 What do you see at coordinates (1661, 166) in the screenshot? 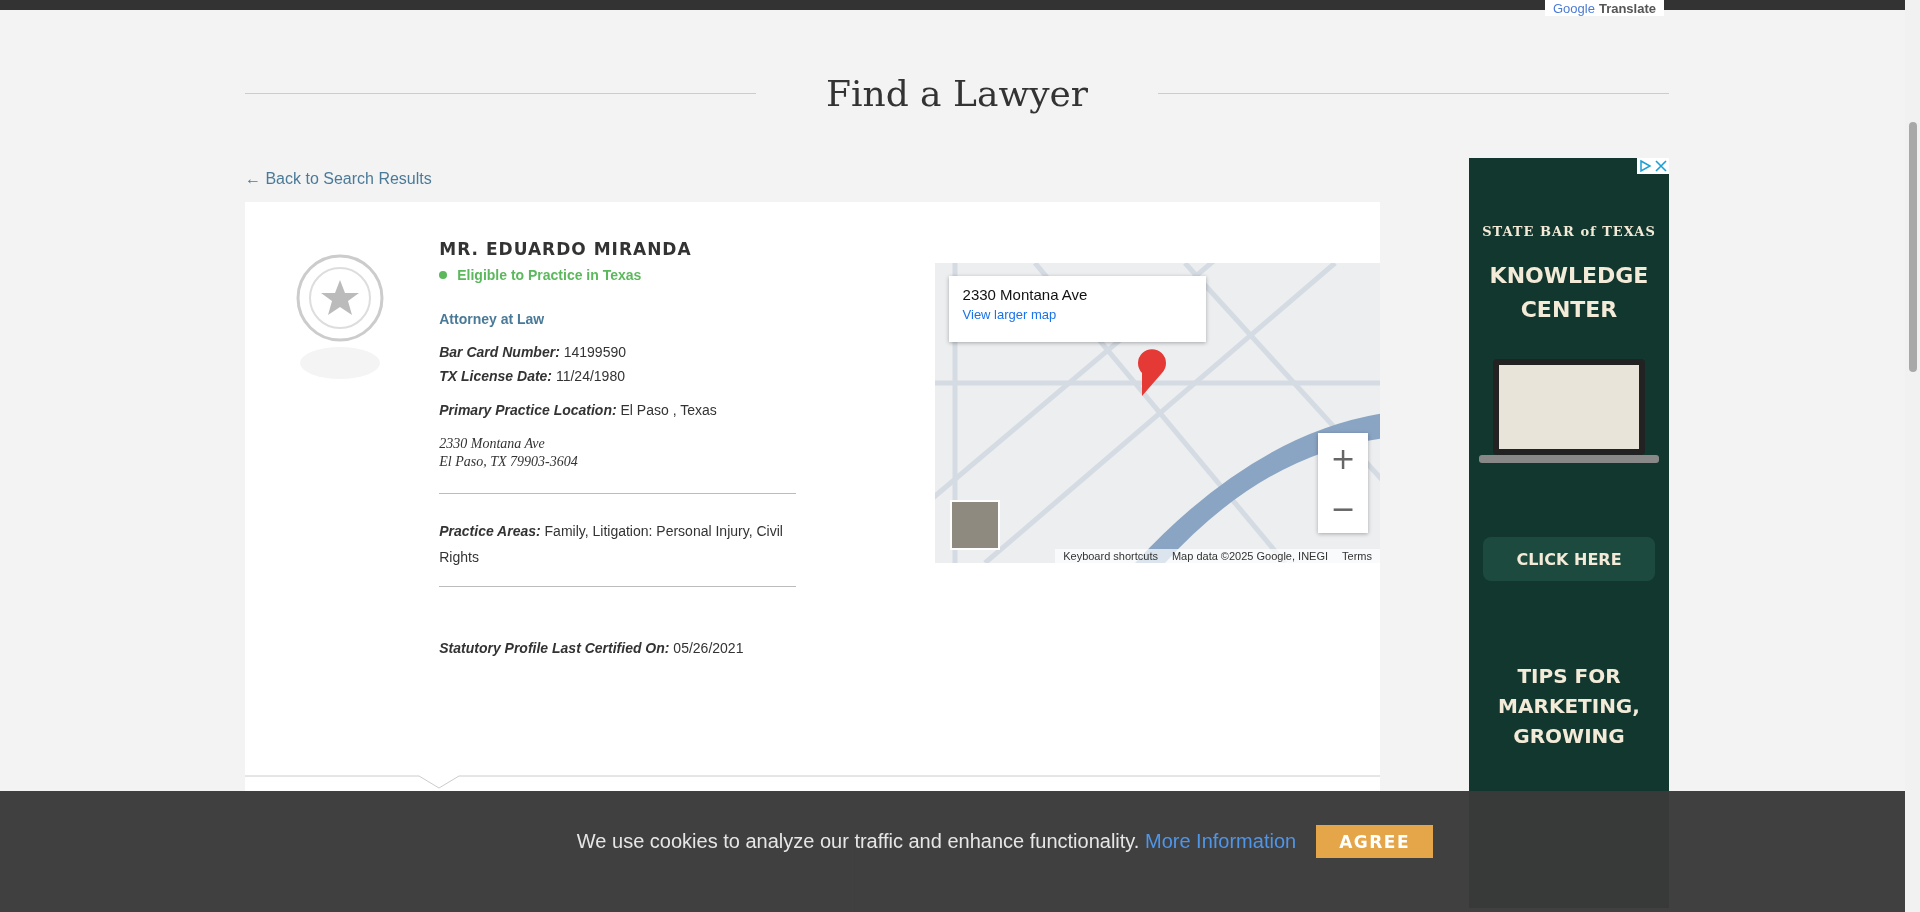
I see `close-icon` at bounding box center [1661, 166].